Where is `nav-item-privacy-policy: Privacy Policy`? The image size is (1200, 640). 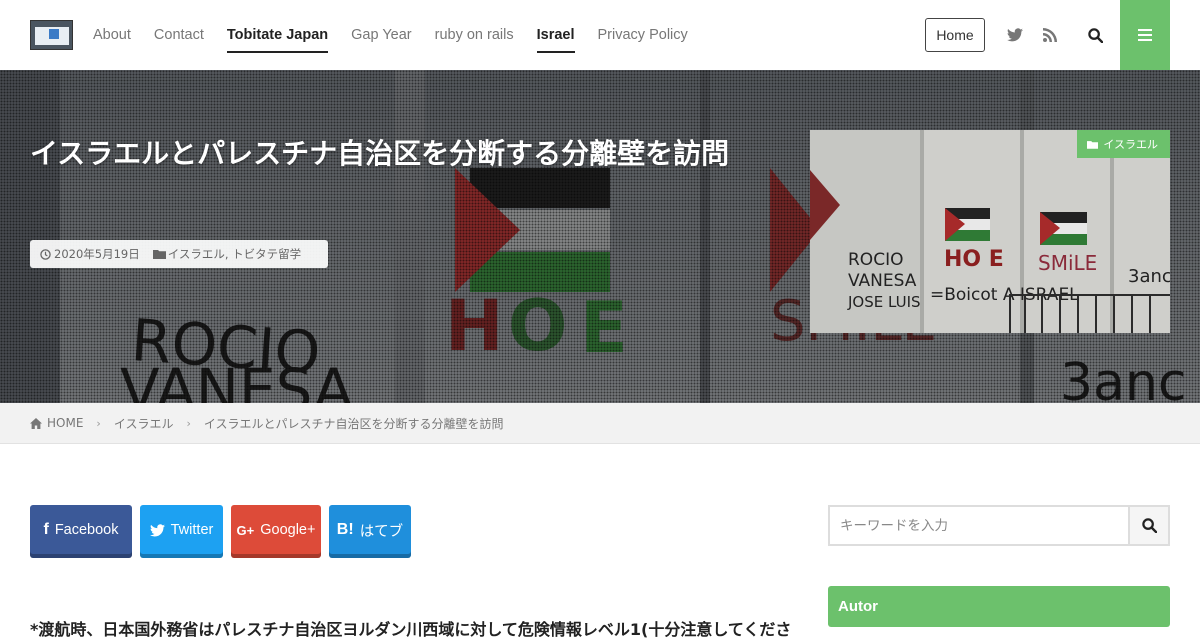
nav-item-privacy-policy: Privacy Policy is located at coordinates (643, 35).